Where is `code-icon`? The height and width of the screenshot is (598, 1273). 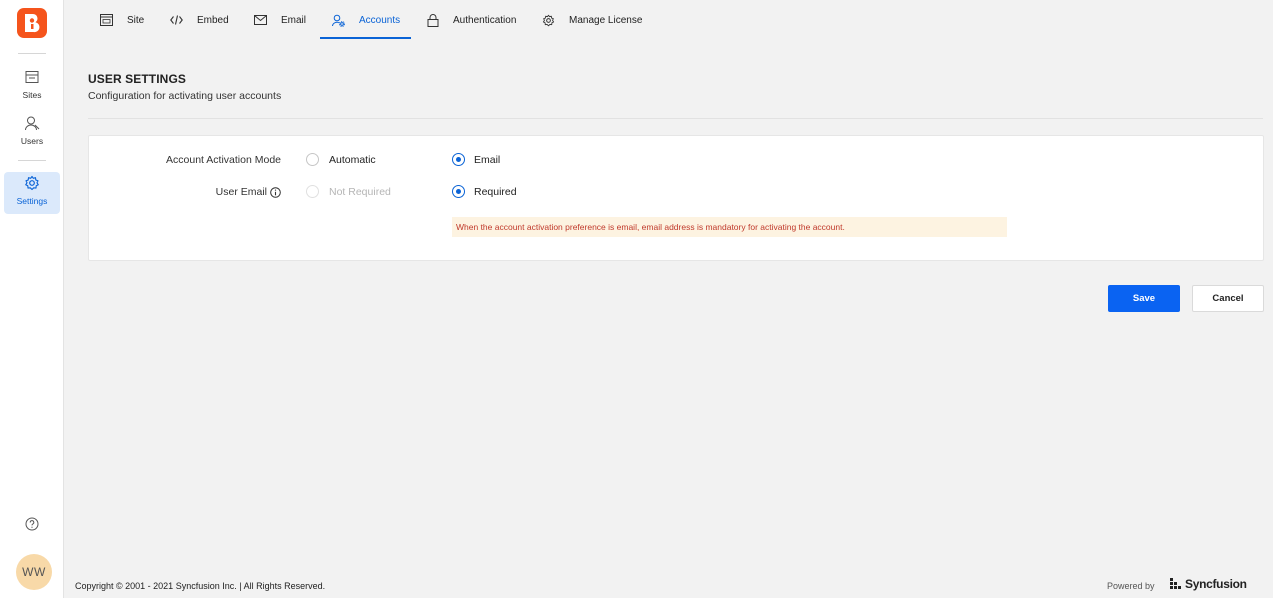
code-icon is located at coordinates (176, 20).